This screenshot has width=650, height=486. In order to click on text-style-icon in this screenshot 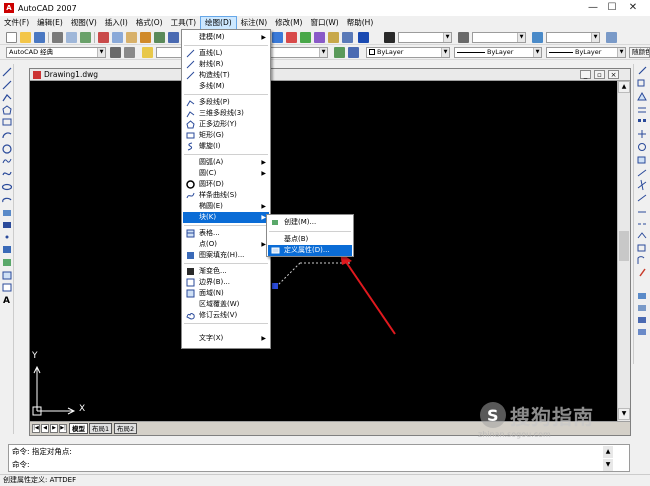, I will do `click(389, 37)`.